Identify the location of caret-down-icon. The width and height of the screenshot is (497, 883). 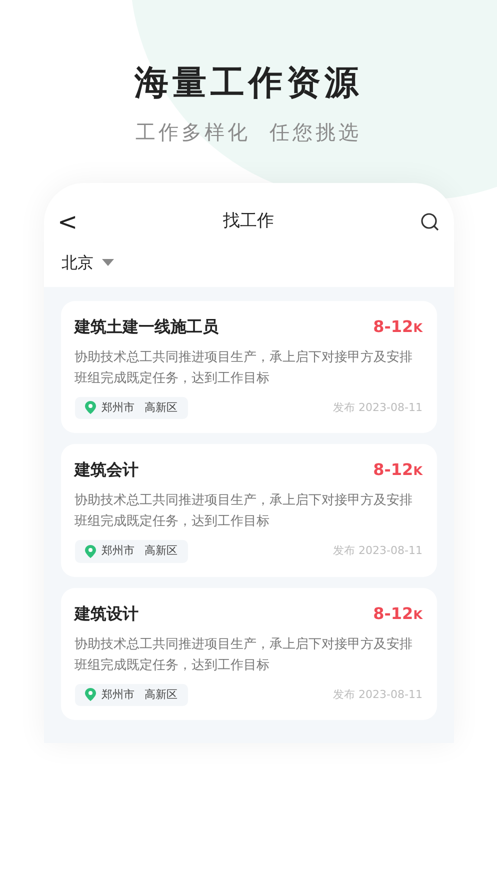
(108, 262).